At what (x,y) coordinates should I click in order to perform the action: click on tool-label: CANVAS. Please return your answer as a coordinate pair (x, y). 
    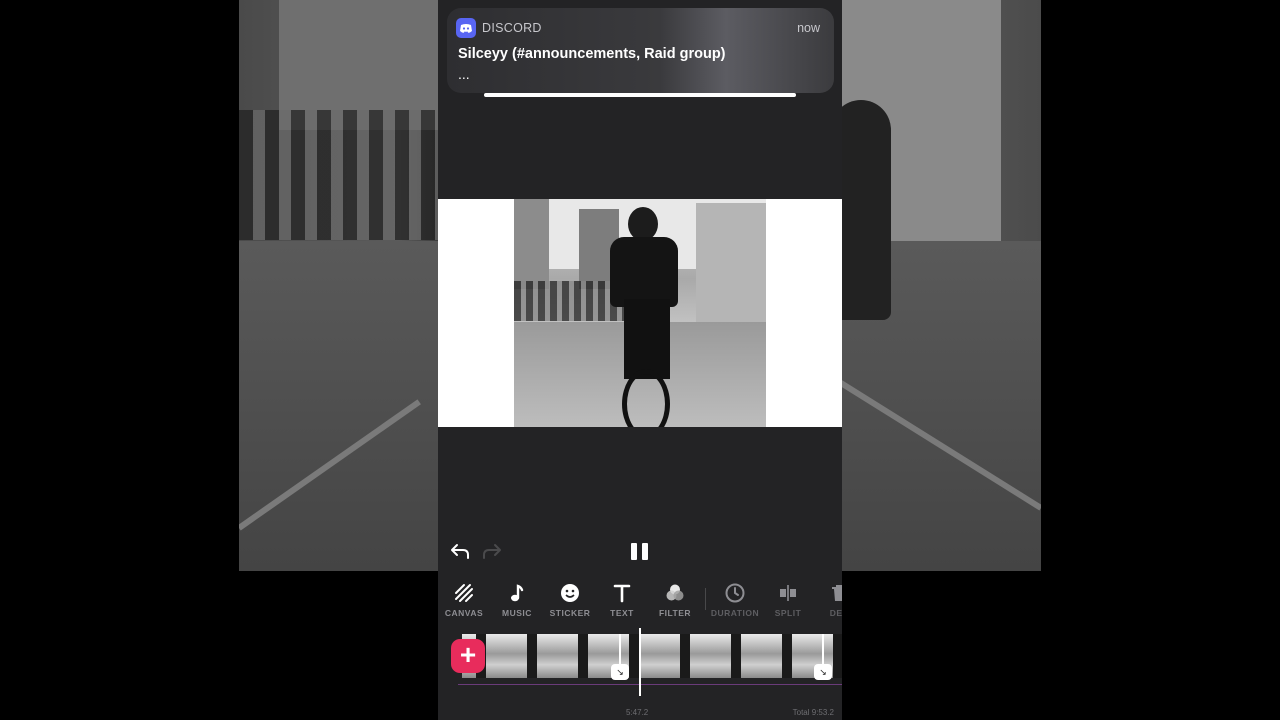
    Looking at the image, I should click on (464, 613).